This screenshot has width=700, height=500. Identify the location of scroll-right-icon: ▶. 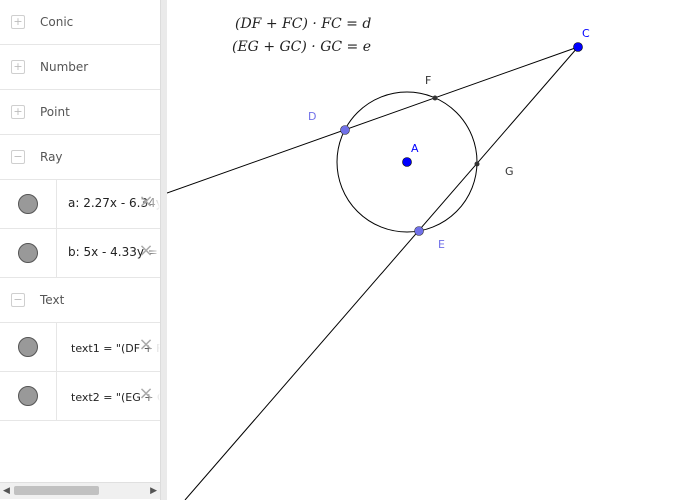
(153, 491).